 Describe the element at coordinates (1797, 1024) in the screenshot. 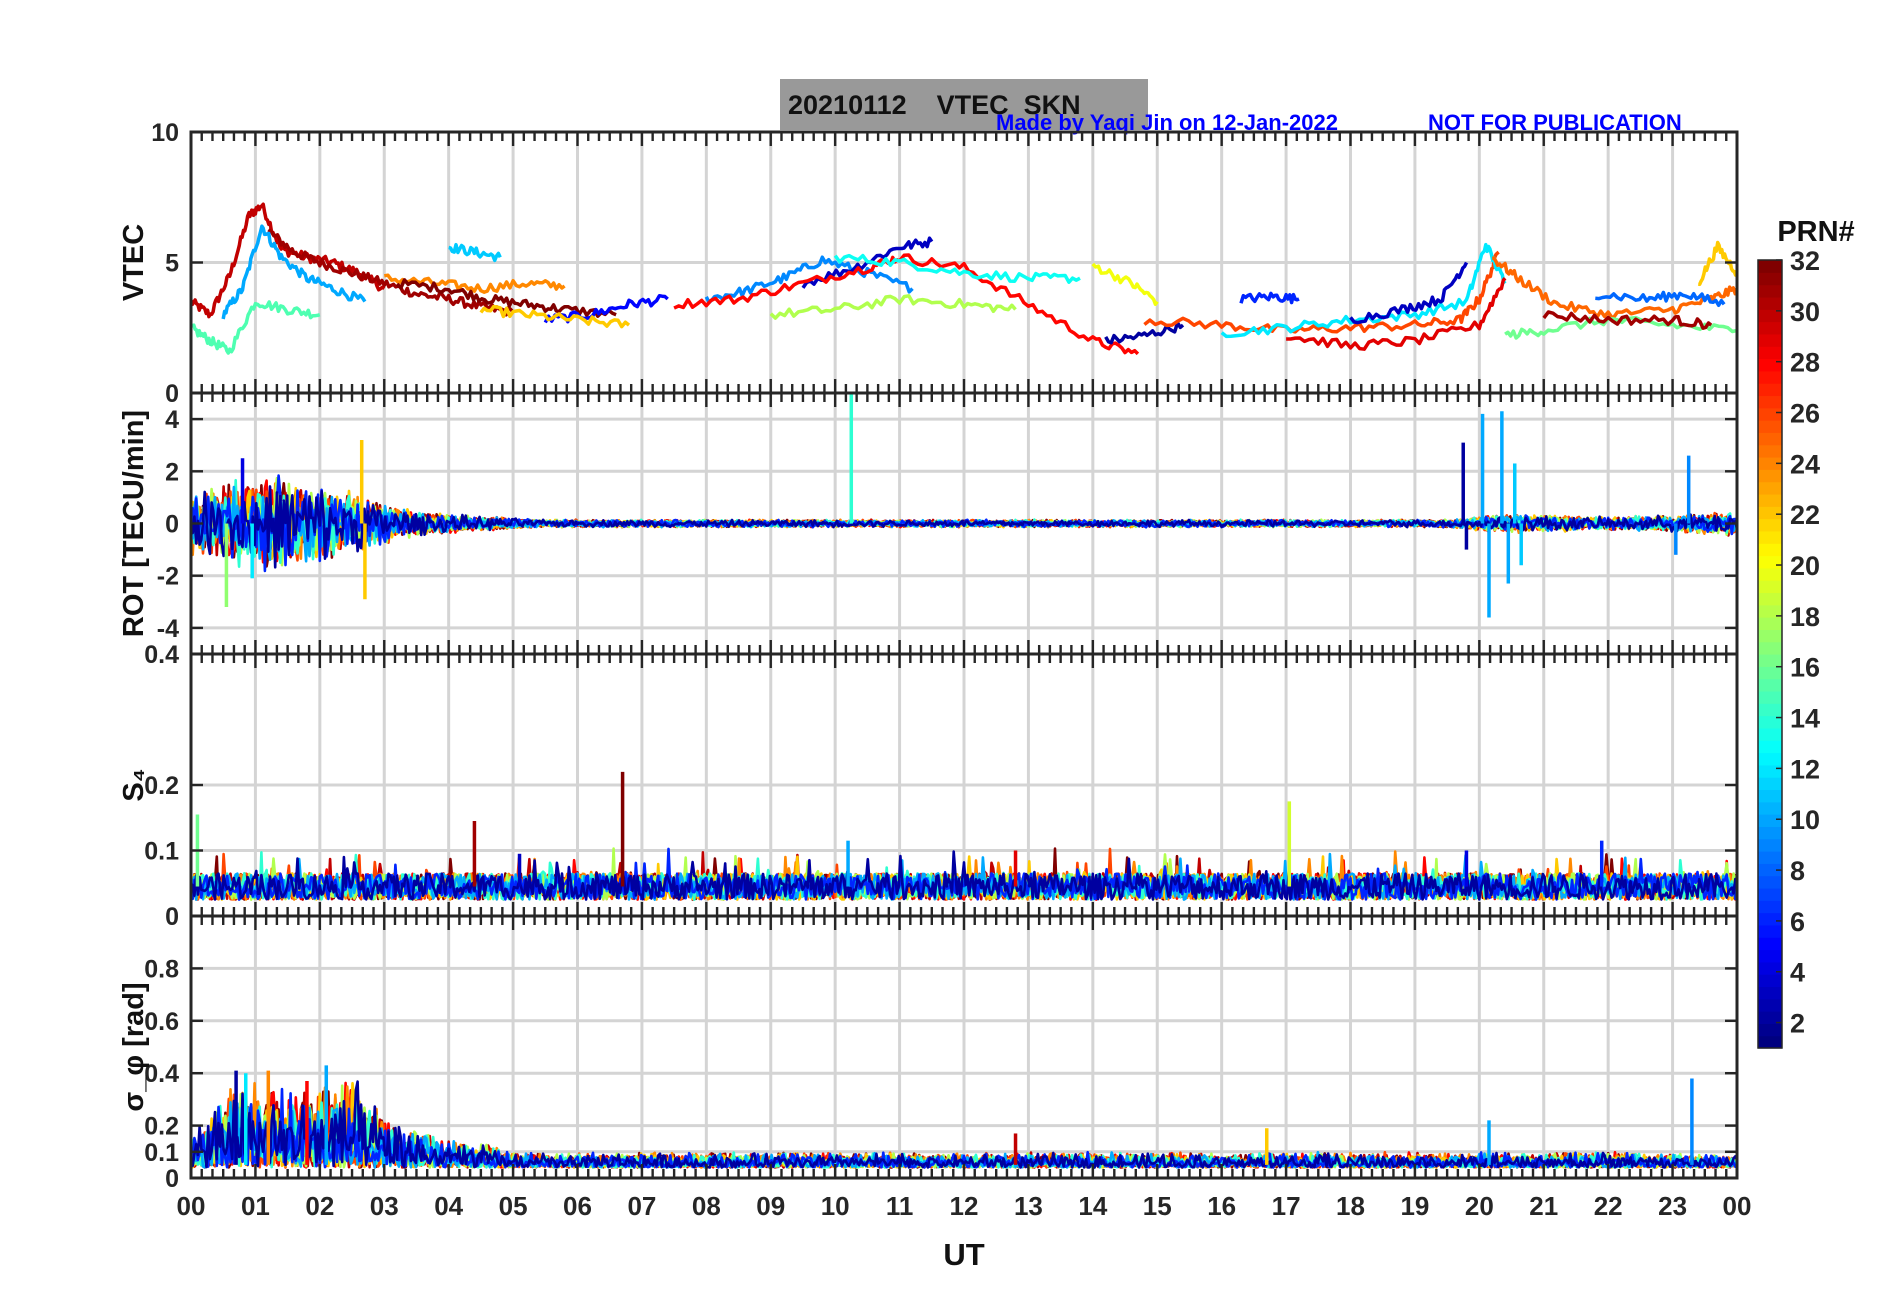

I see `colorbar-tick-label: 2` at that location.